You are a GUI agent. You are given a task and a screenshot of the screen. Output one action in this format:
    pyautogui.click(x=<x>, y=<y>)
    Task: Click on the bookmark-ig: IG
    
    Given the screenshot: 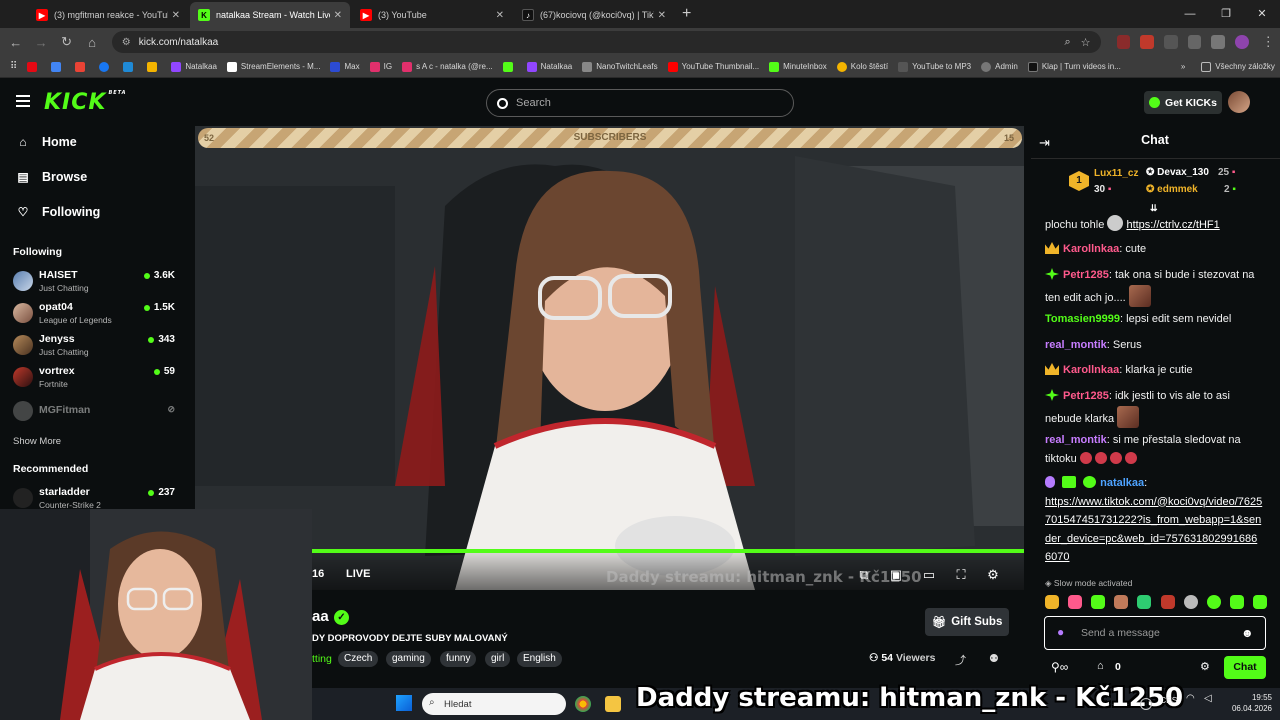 What is the action you would take?
    pyautogui.click(x=380, y=66)
    